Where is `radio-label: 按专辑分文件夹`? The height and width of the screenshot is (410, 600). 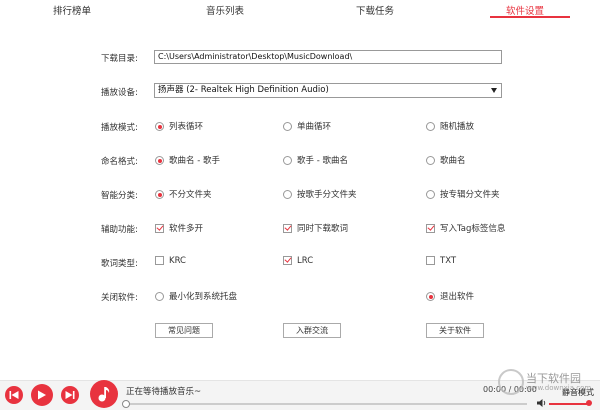 radio-label: 按专辑分文件夹 is located at coordinates (470, 195).